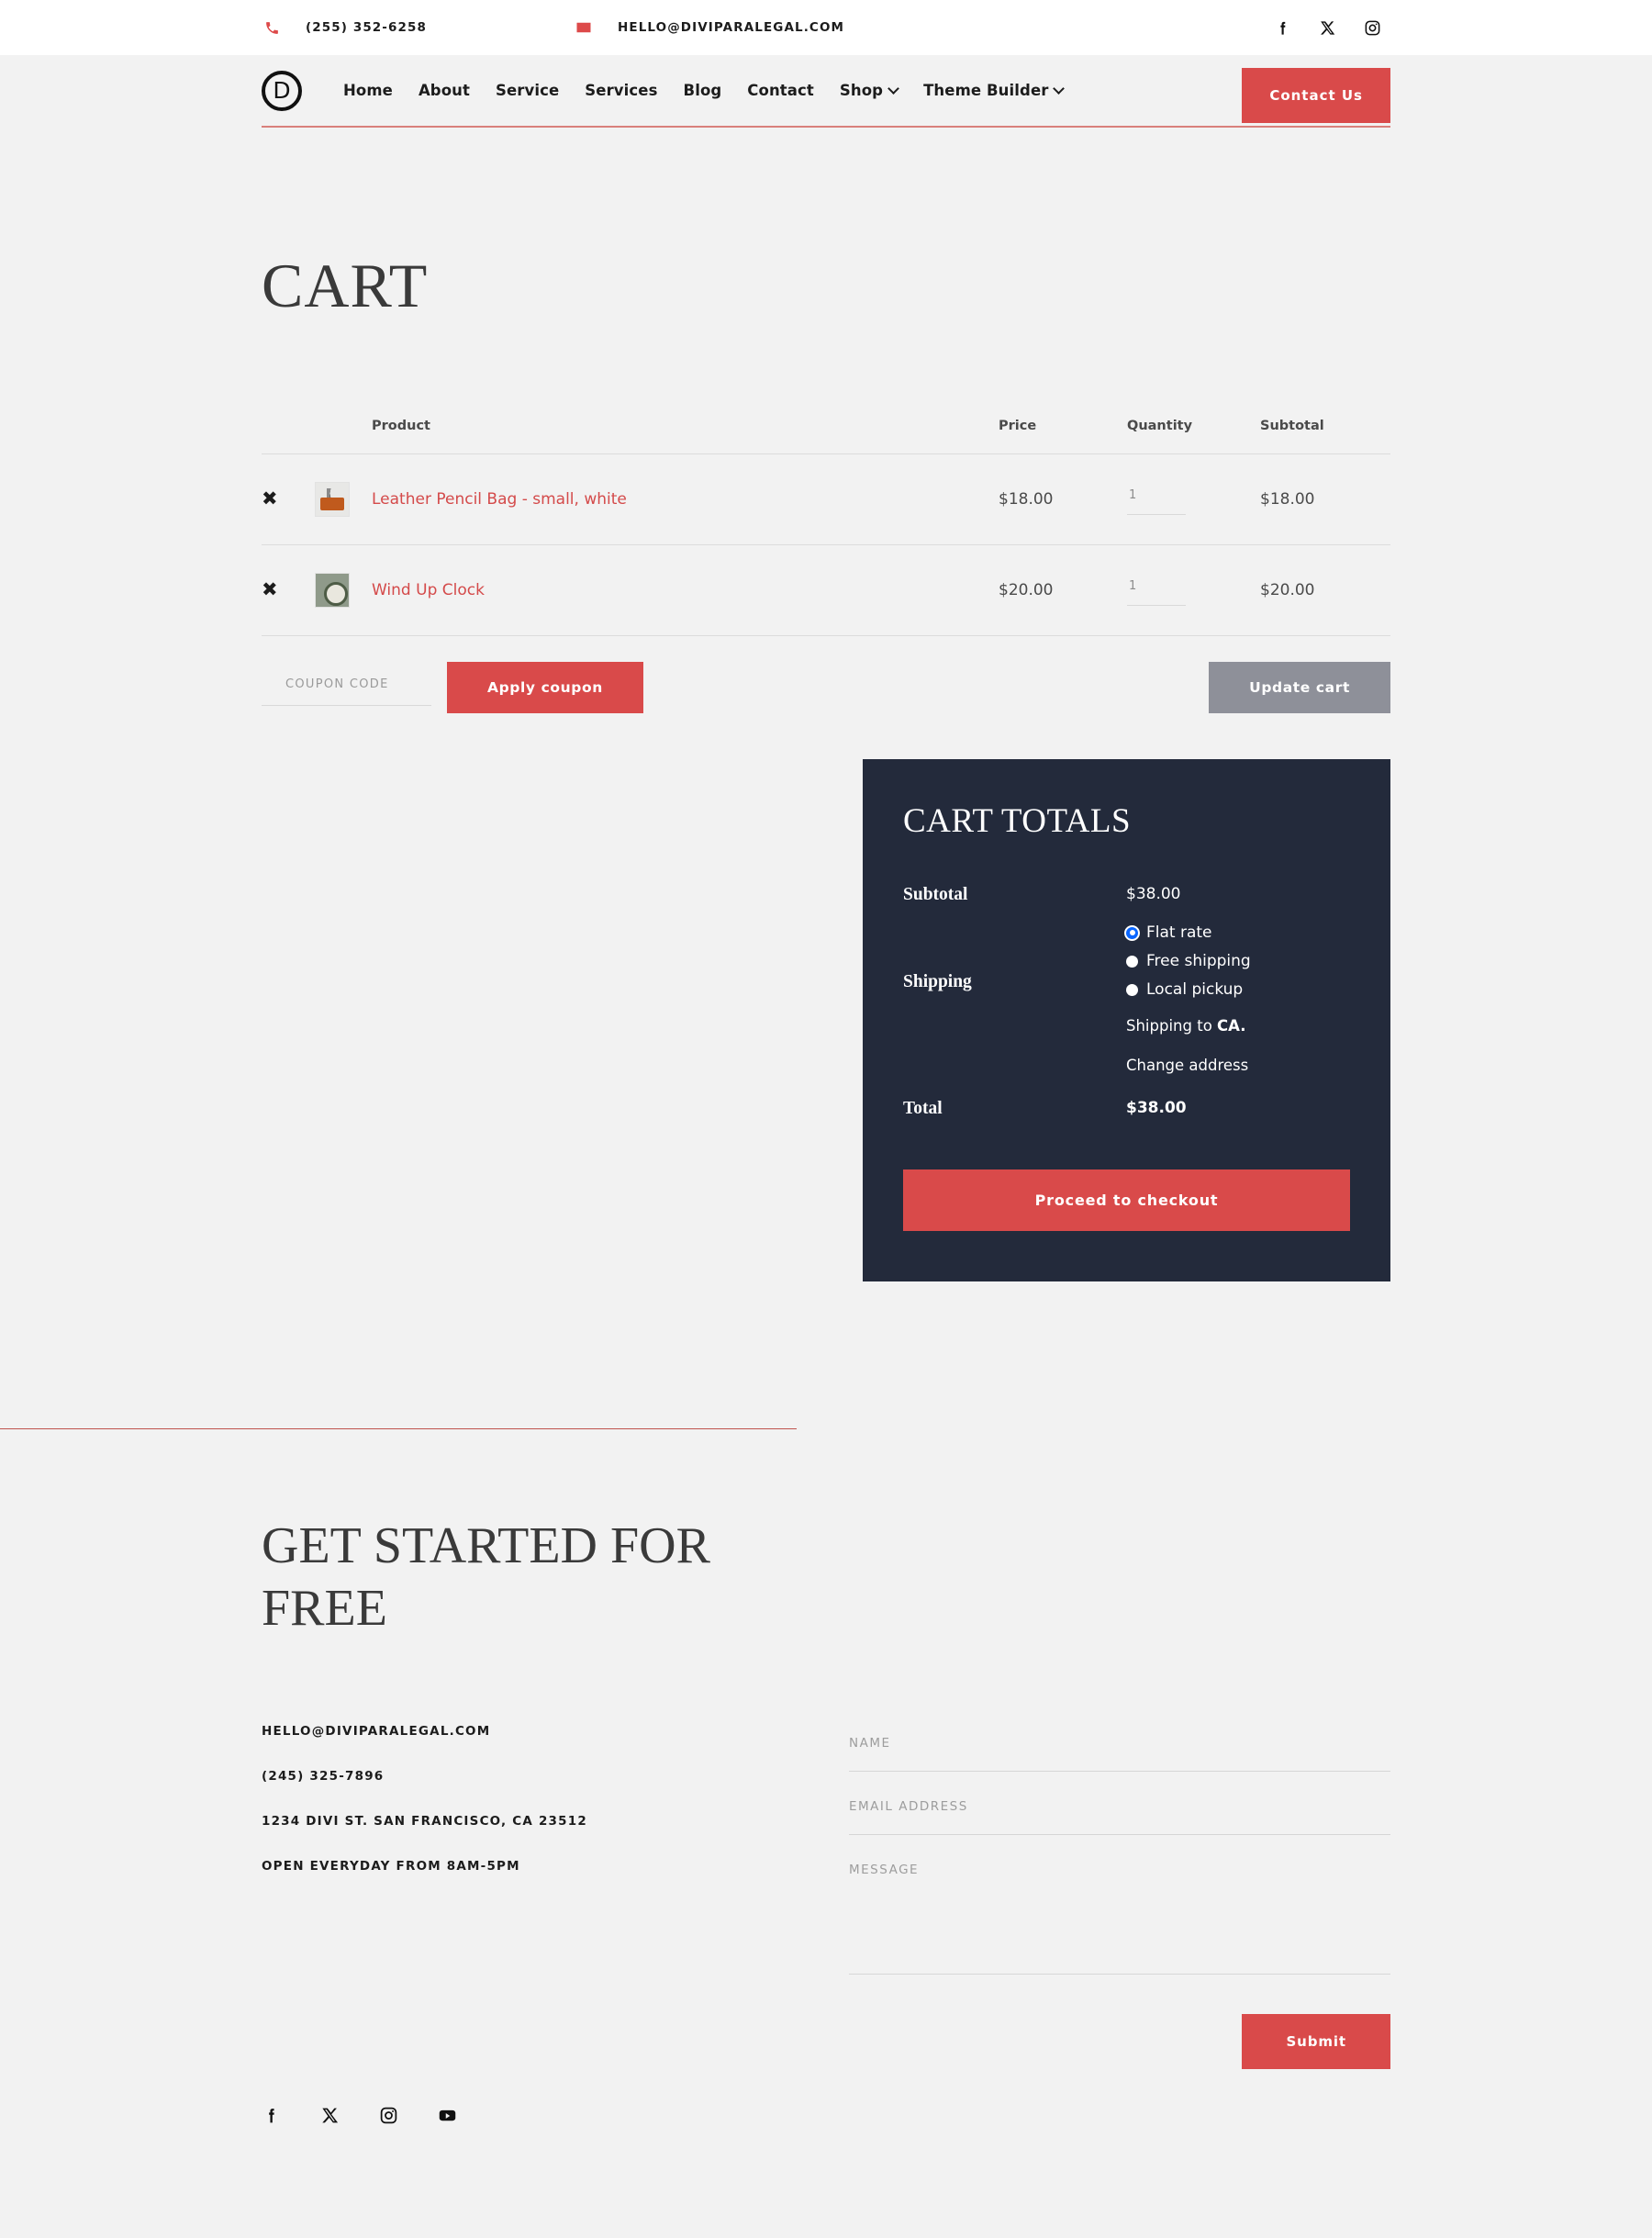  I want to click on shipping-option-local-pickup: Local pickup, so click(1188, 989).